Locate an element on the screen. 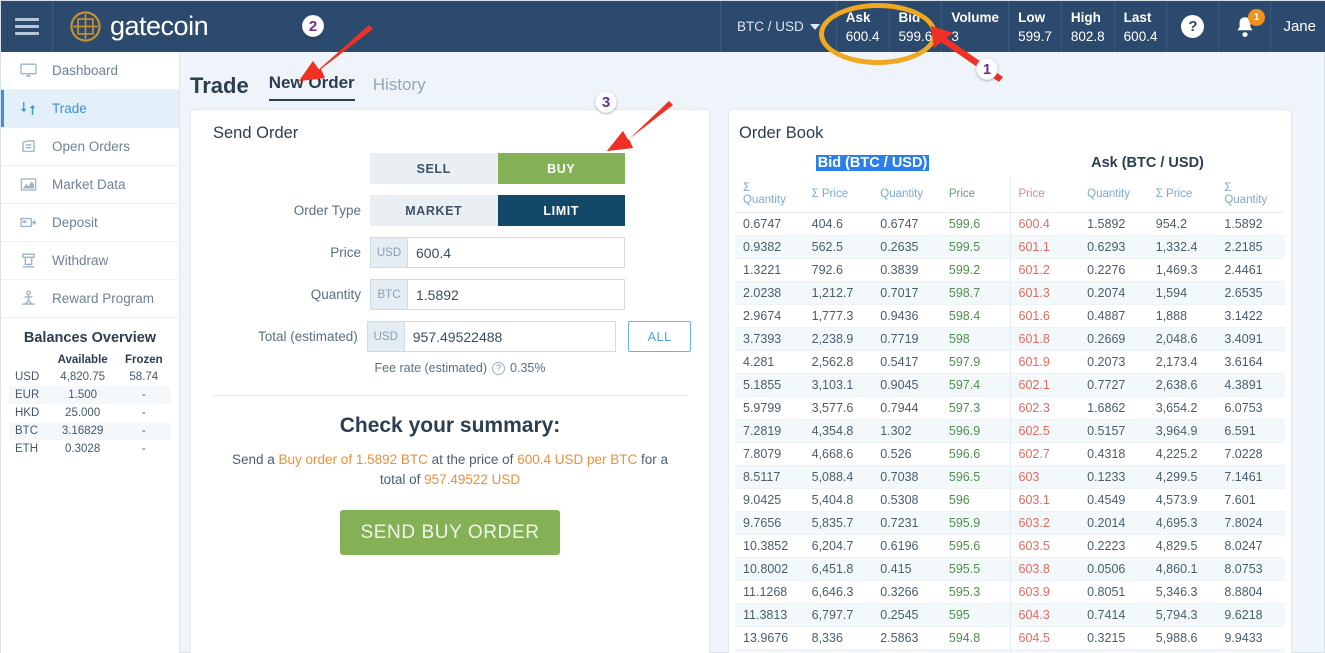 The image size is (1325, 653). table-row: 602.1 0.7727 2,638.6 4.3891 is located at coordinates (1147, 385).